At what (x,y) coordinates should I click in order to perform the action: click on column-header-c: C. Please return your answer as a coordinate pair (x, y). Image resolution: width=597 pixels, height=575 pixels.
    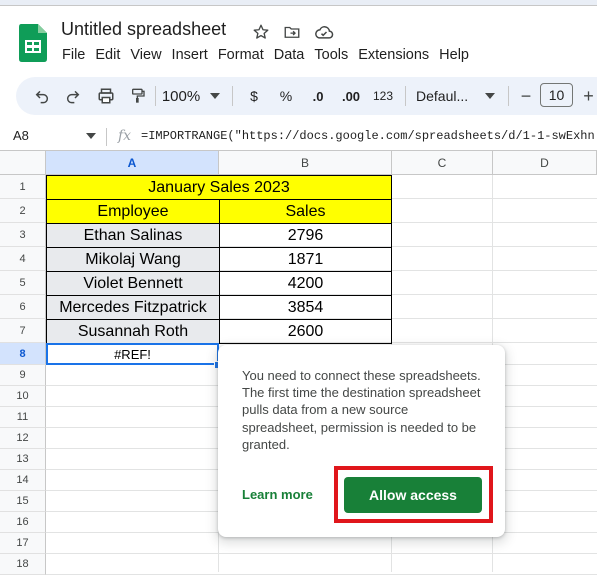
    Looking at the image, I should click on (442, 163).